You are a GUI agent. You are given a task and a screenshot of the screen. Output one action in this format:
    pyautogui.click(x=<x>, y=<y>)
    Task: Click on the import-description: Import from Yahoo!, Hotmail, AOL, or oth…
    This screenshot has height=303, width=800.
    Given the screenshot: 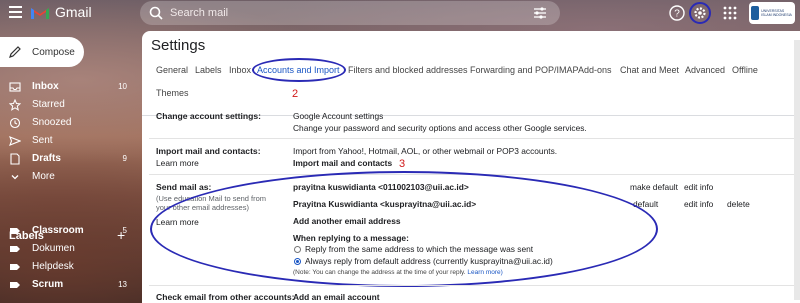 What is the action you would take?
    pyautogui.click(x=425, y=151)
    